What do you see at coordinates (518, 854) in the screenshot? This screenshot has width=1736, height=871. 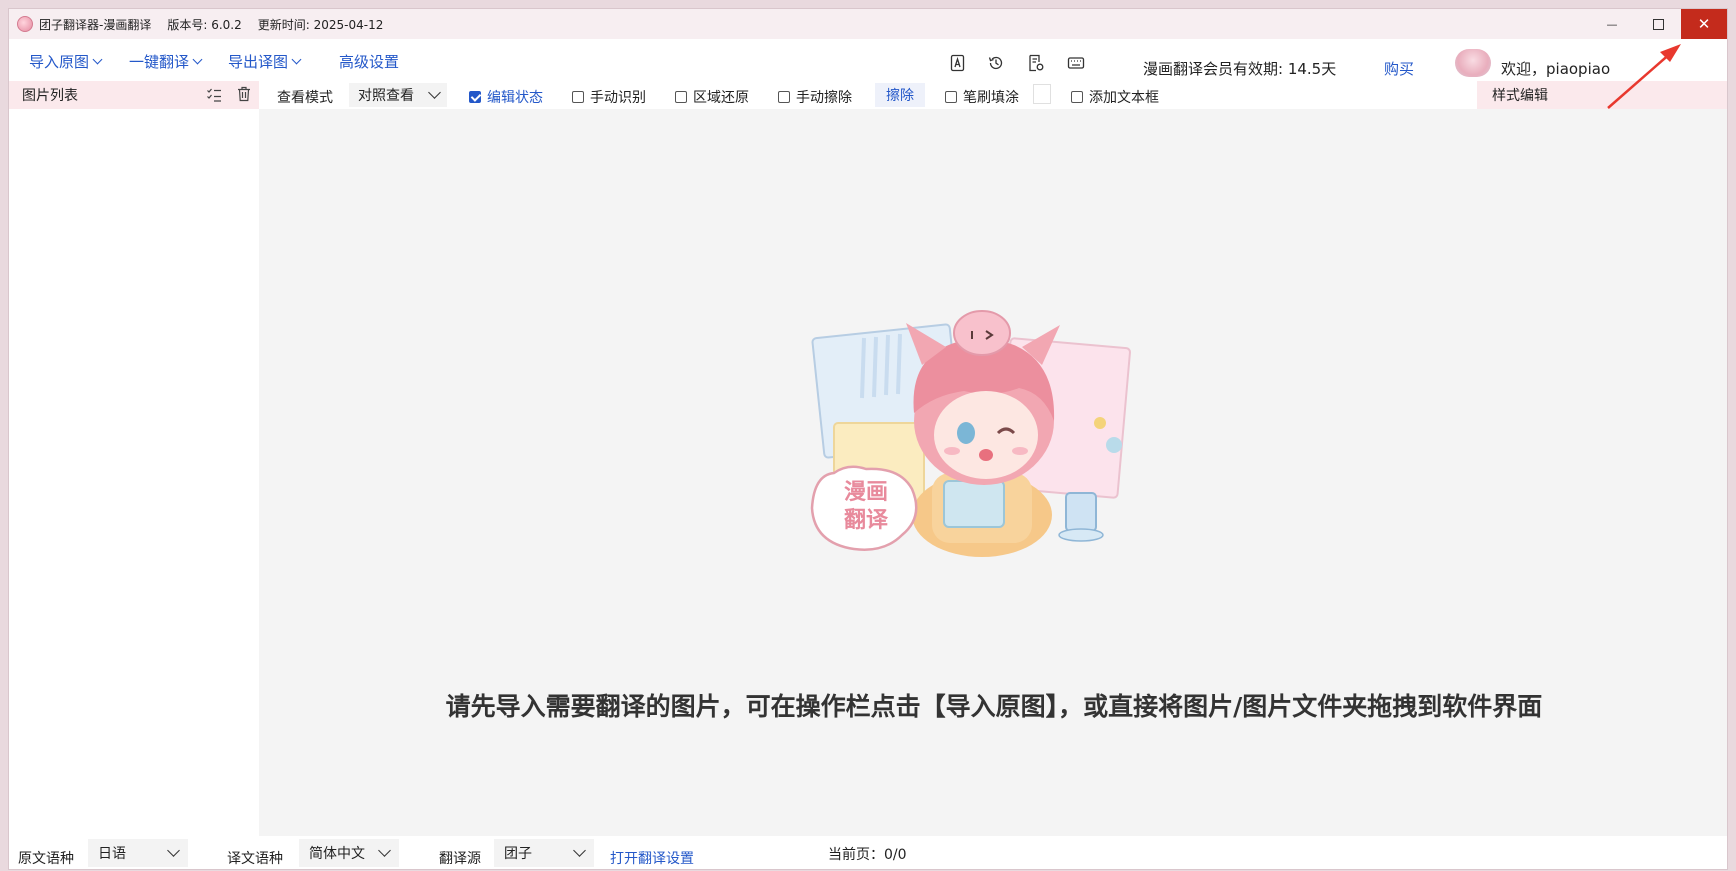 I see `translation-engine-value: 团子` at bounding box center [518, 854].